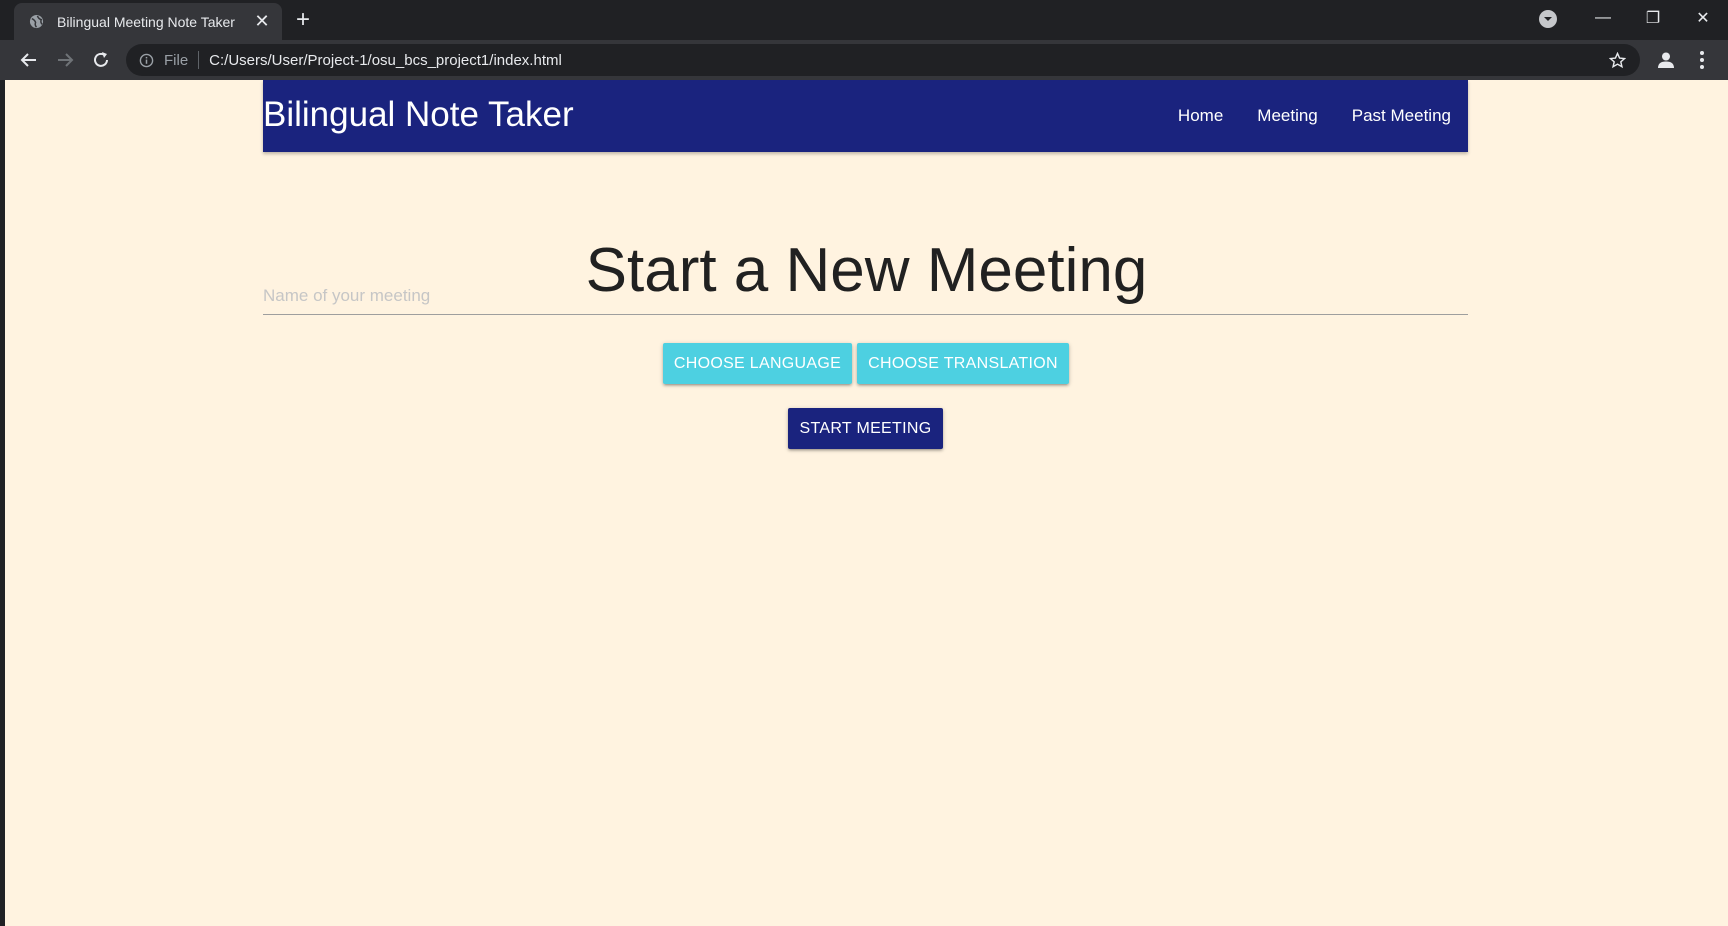  What do you see at coordinates (865, 428) in the screenshot?
I see `start-meeting-button: START MEETING` at bounding box center [865, 428].